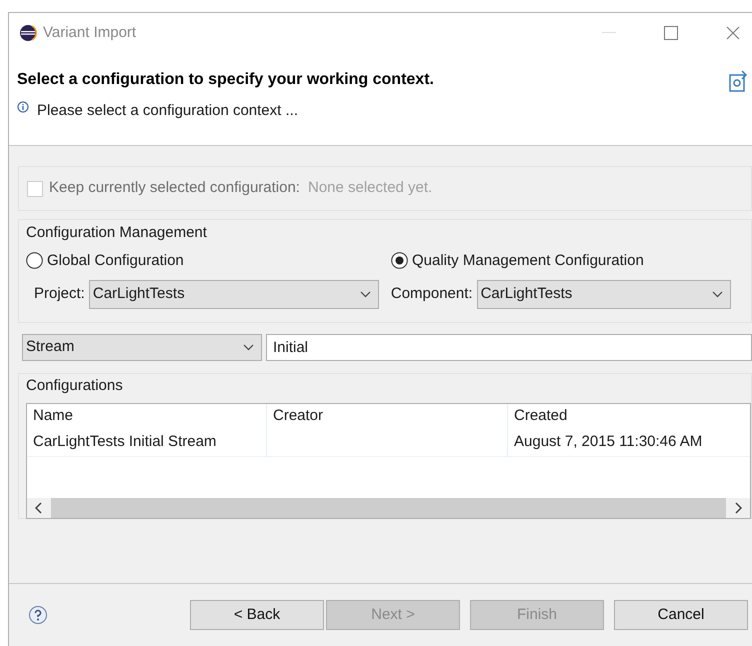 This screenshot has width=752, height=646. Describe the element at coordinates (89, 32) in the screenshot. I see `window-title: Variant Import` at that location.